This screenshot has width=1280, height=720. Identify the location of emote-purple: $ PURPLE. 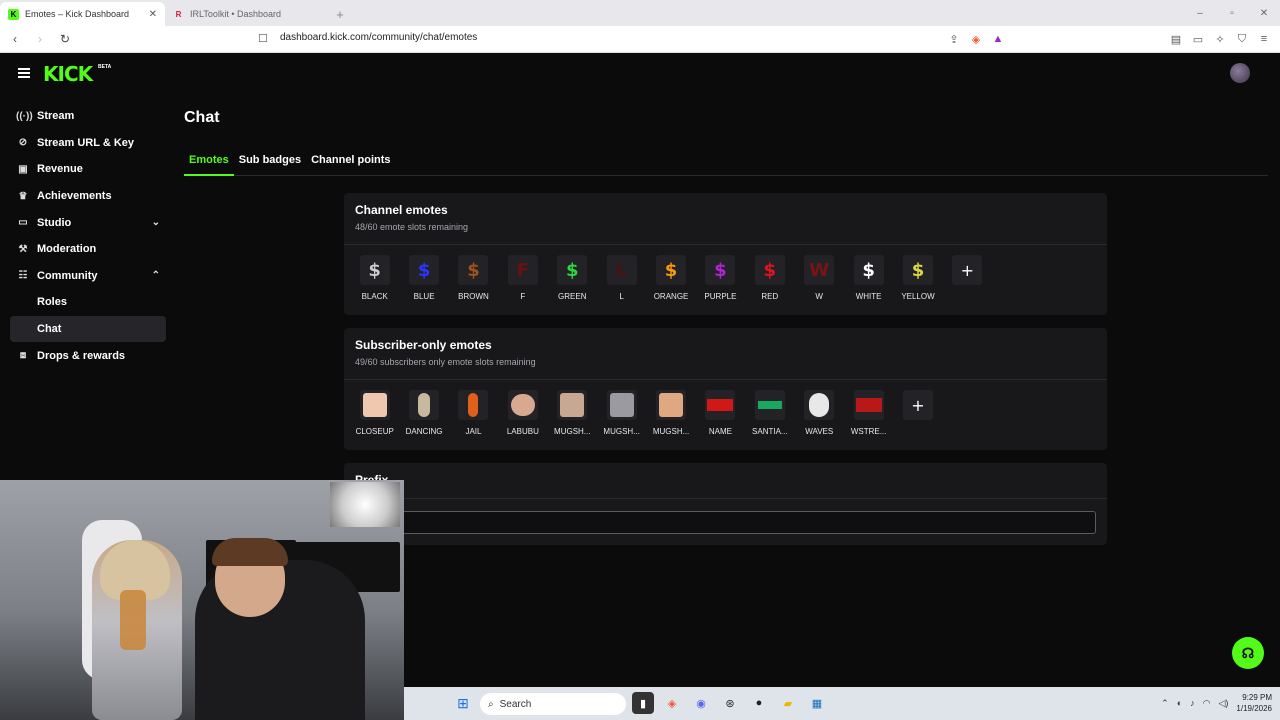
(720, 278).